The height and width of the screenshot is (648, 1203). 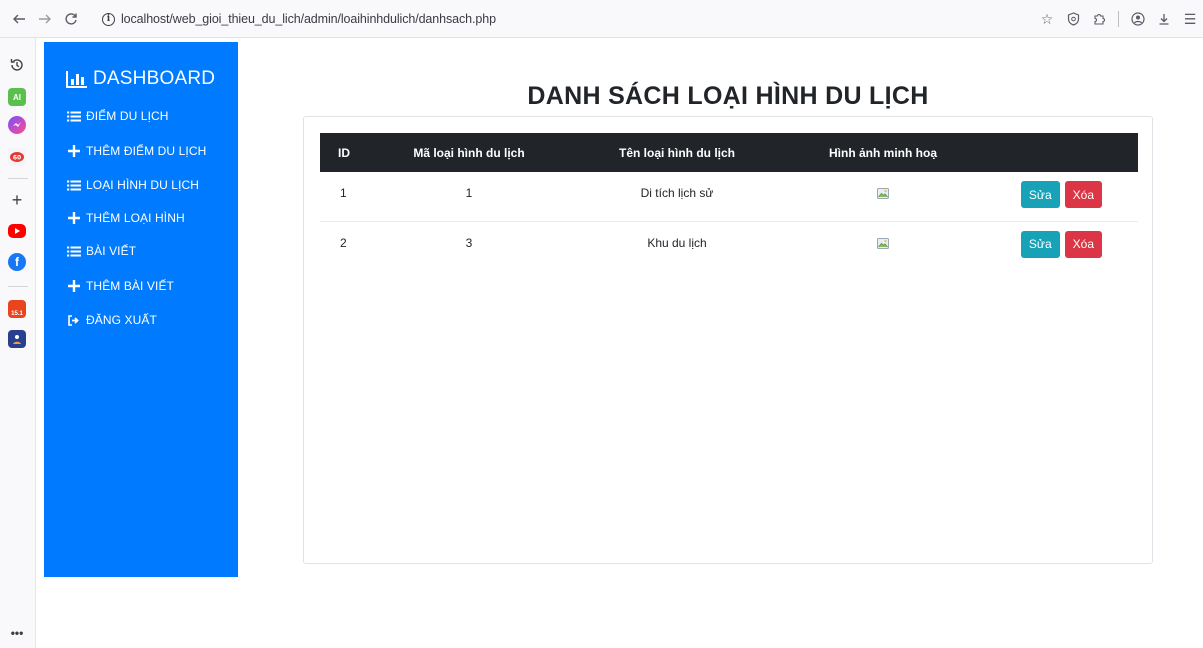 I want to click on facebook-icon: f, so click(x=17, y=262).